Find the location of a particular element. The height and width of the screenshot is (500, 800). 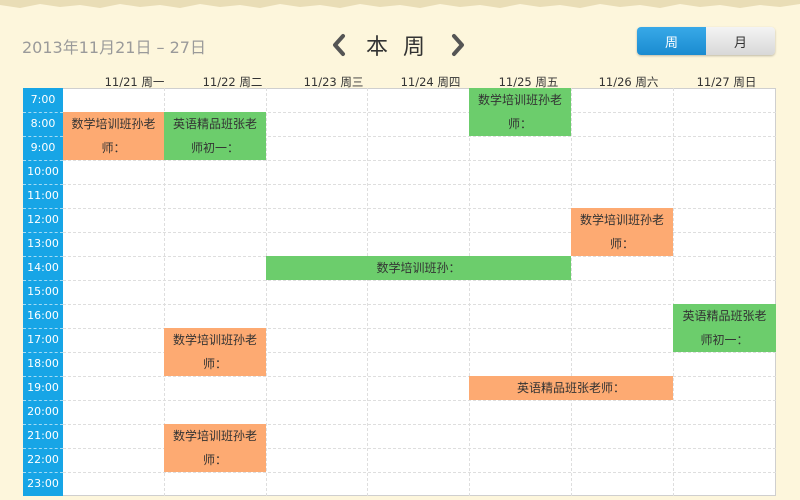

time-label: 10:00 is located at coordinates (43, 171).